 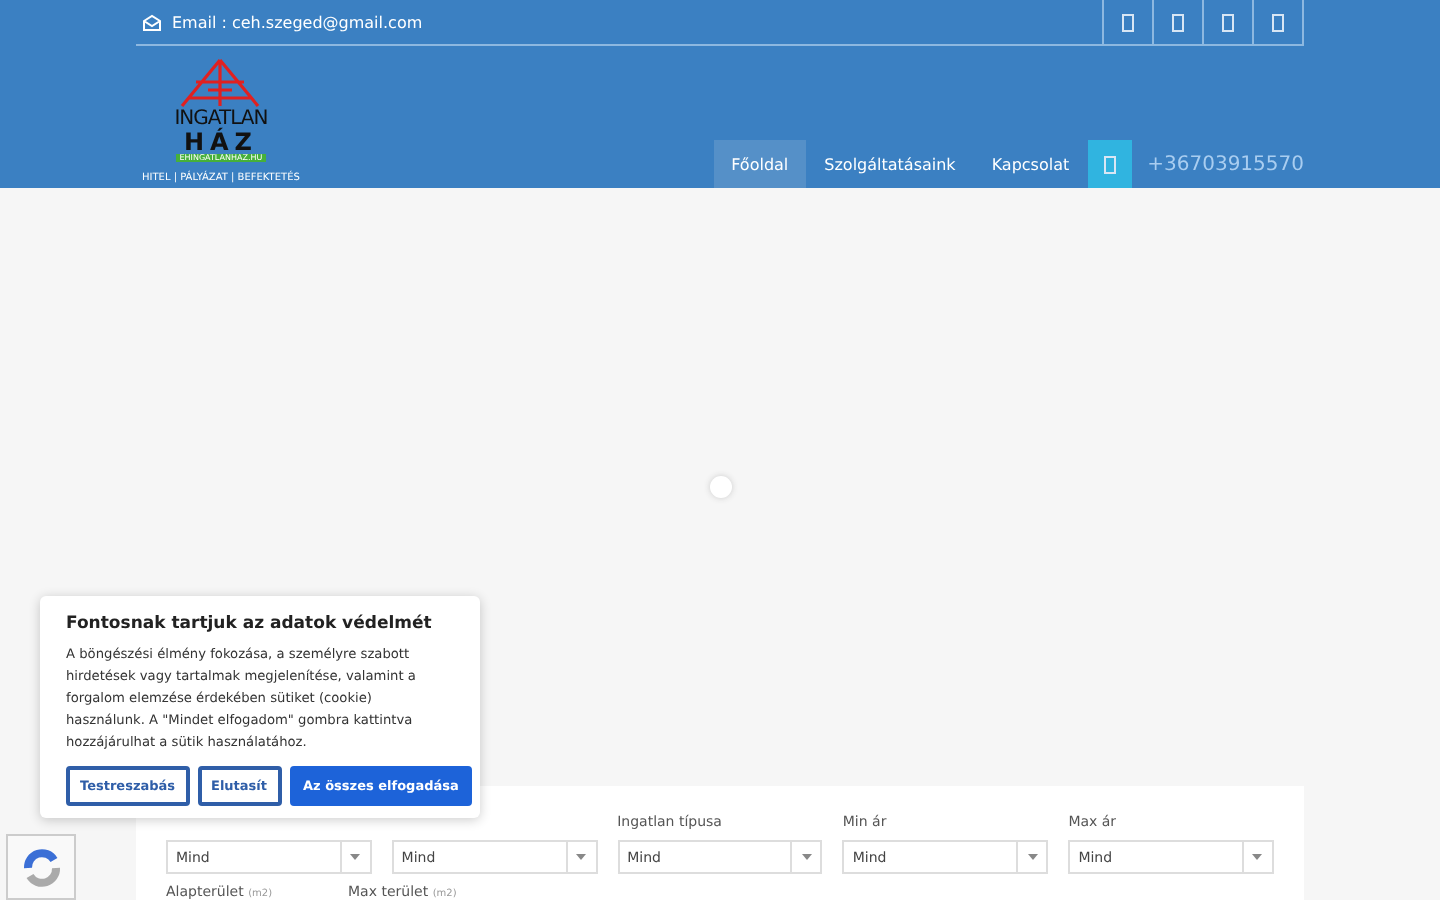 What do you see at coordinates (760, 164) in the screenshot?
I see `nav-link: Főoldal` at bounding box center [760, 164].